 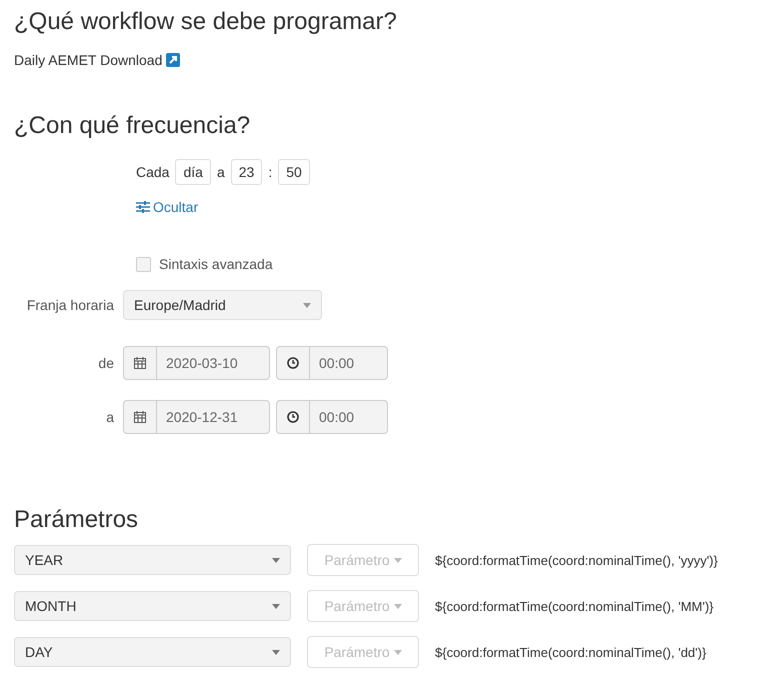 I want to click on parameter-select: YEAR, so click(x=152, y=560).